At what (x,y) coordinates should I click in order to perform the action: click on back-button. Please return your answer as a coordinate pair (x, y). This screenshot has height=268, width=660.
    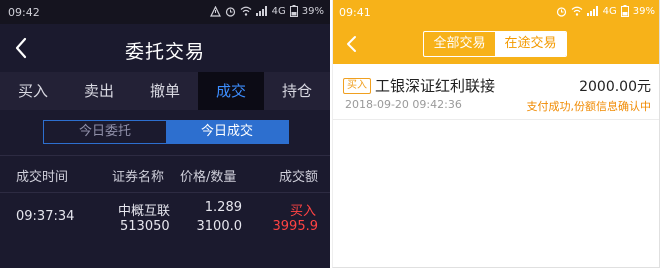
    Looking at the image, I should click on (352, 44).